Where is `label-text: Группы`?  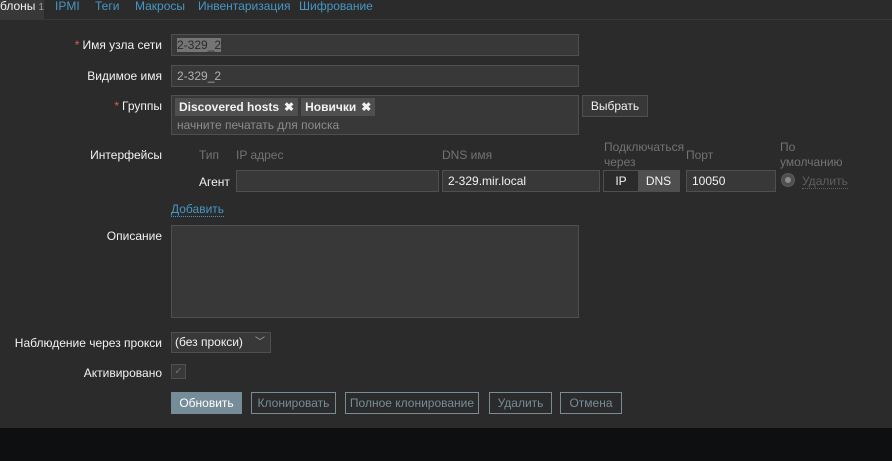 label-text: Группы is located at coordinates (142, 106).